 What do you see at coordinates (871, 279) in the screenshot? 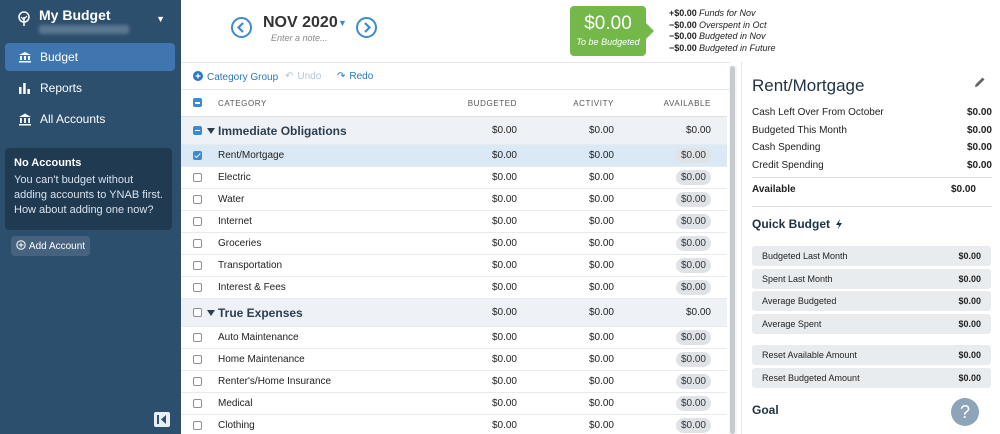
I see `quick-budget-spent-last-month: Spent Last Month $0.00` at bounding box center [871, 279].